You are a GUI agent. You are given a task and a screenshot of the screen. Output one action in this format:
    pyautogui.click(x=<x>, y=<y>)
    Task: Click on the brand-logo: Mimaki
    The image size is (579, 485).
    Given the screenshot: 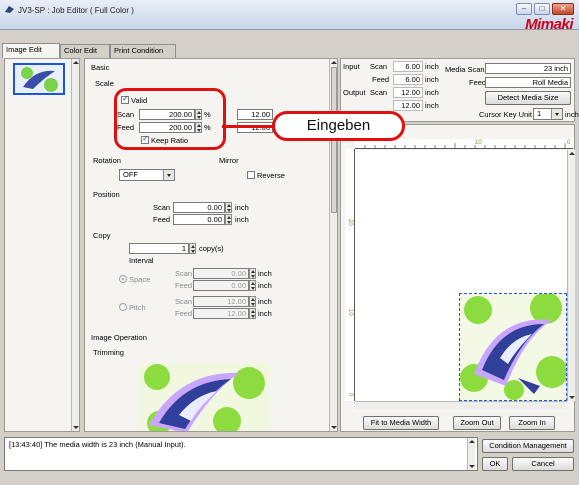 What is the action you would take?
    pyautogui.click(x=549, y=24)
    